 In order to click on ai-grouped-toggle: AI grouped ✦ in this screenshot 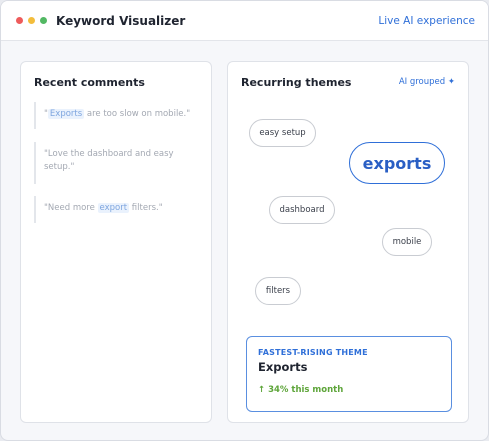, I will do `click(427, 82)`.